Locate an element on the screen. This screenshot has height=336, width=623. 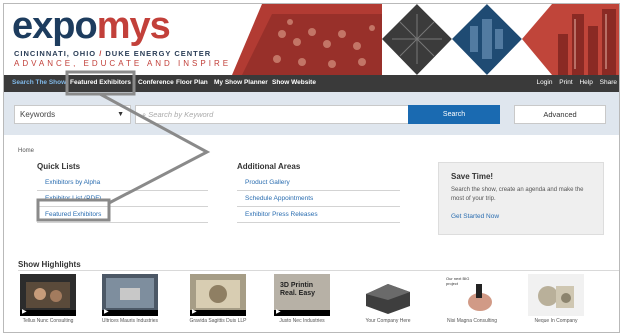
nav-show-website: Show Website is located at coordinates (294, 82).